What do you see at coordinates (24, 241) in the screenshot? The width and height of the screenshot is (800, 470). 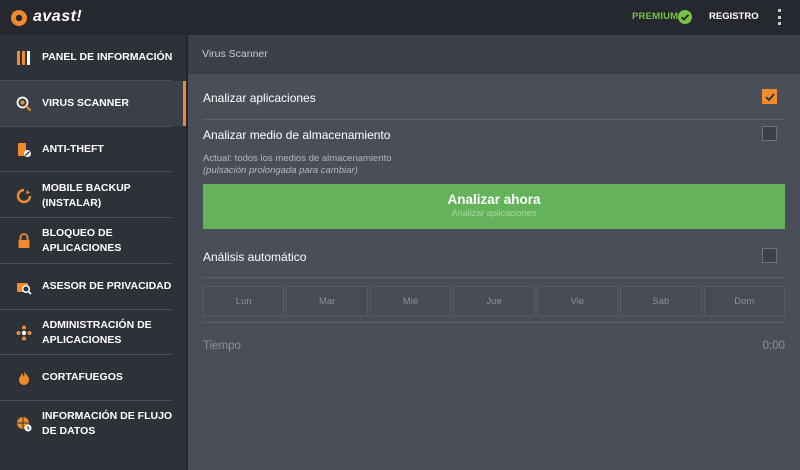 I see `lock-icon` at bounding box center [24, 241].